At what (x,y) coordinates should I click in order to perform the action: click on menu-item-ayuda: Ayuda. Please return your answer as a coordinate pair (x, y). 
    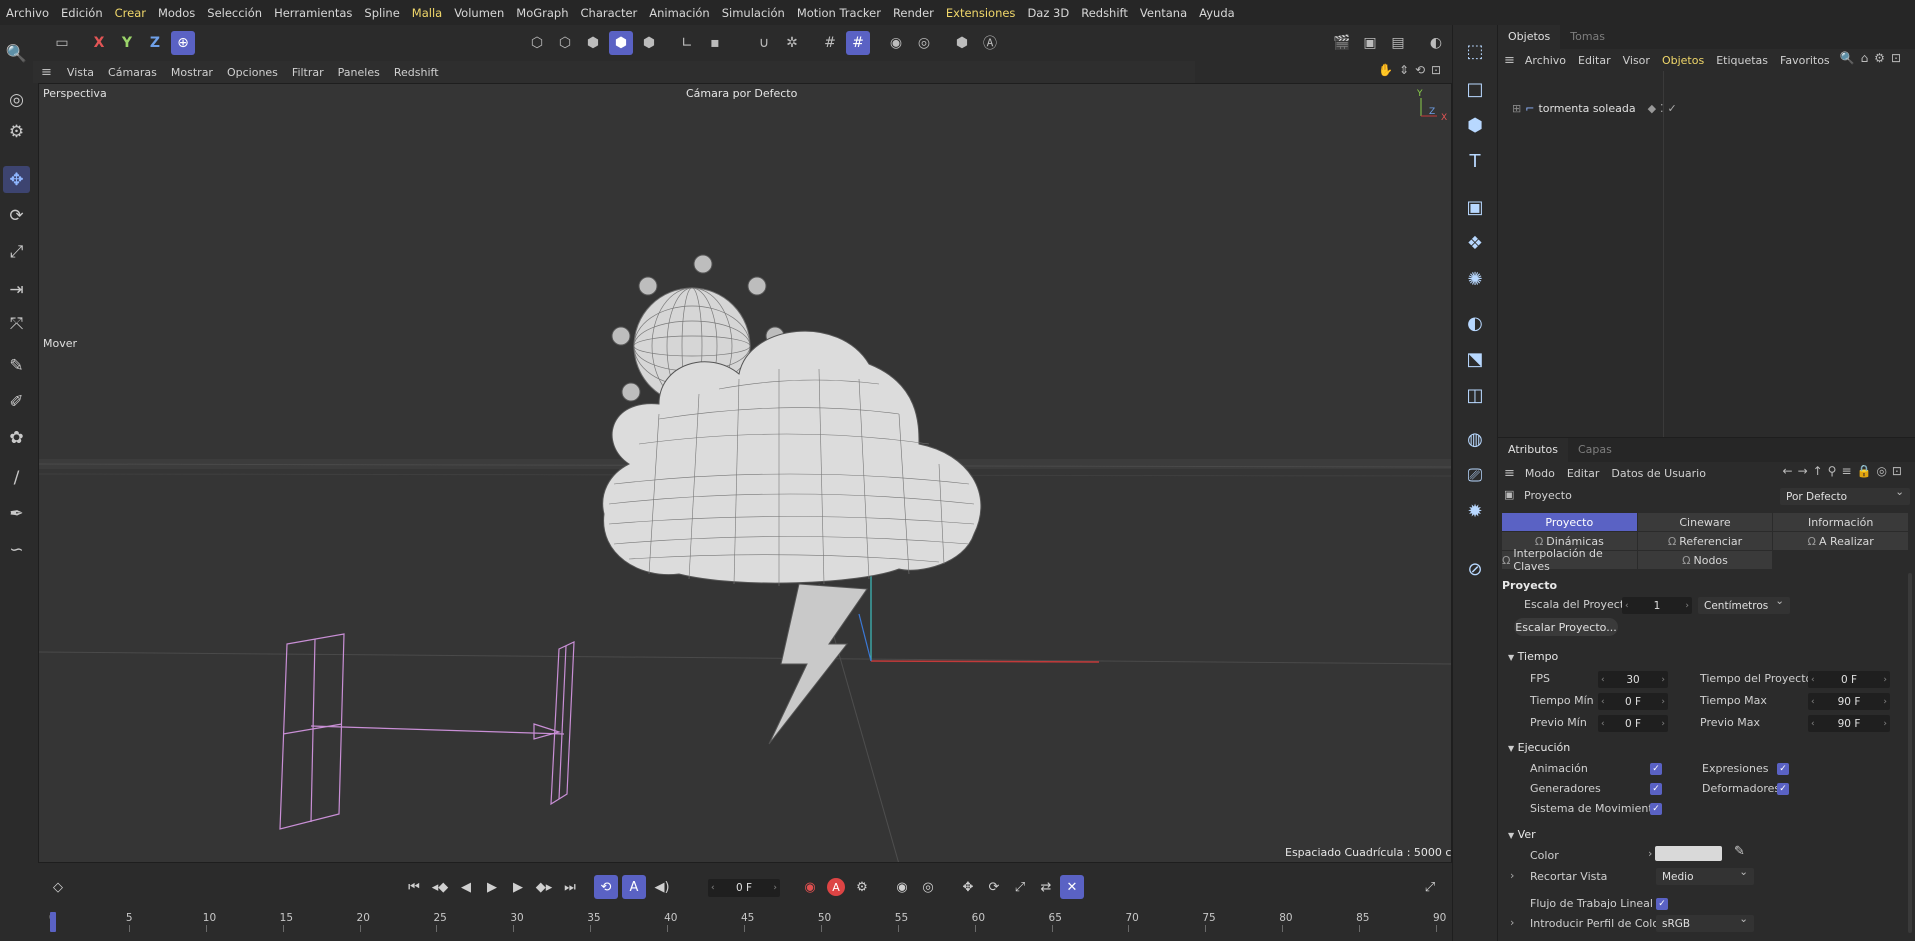
    Looking at the image, I should click on (1217, 13).